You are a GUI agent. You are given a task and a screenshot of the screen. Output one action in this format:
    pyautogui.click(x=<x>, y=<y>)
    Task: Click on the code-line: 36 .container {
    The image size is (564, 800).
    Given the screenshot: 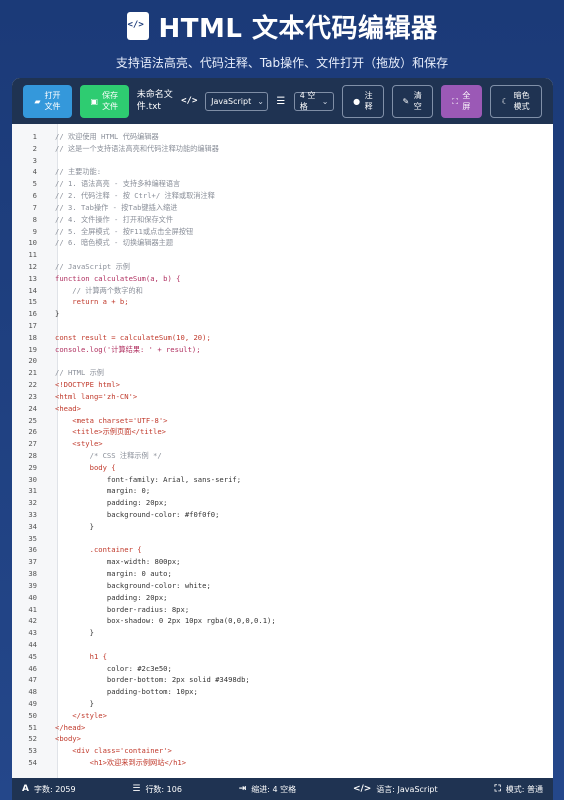 What is the action you would take?
    pyautogui.click(x=282, y=550)
    